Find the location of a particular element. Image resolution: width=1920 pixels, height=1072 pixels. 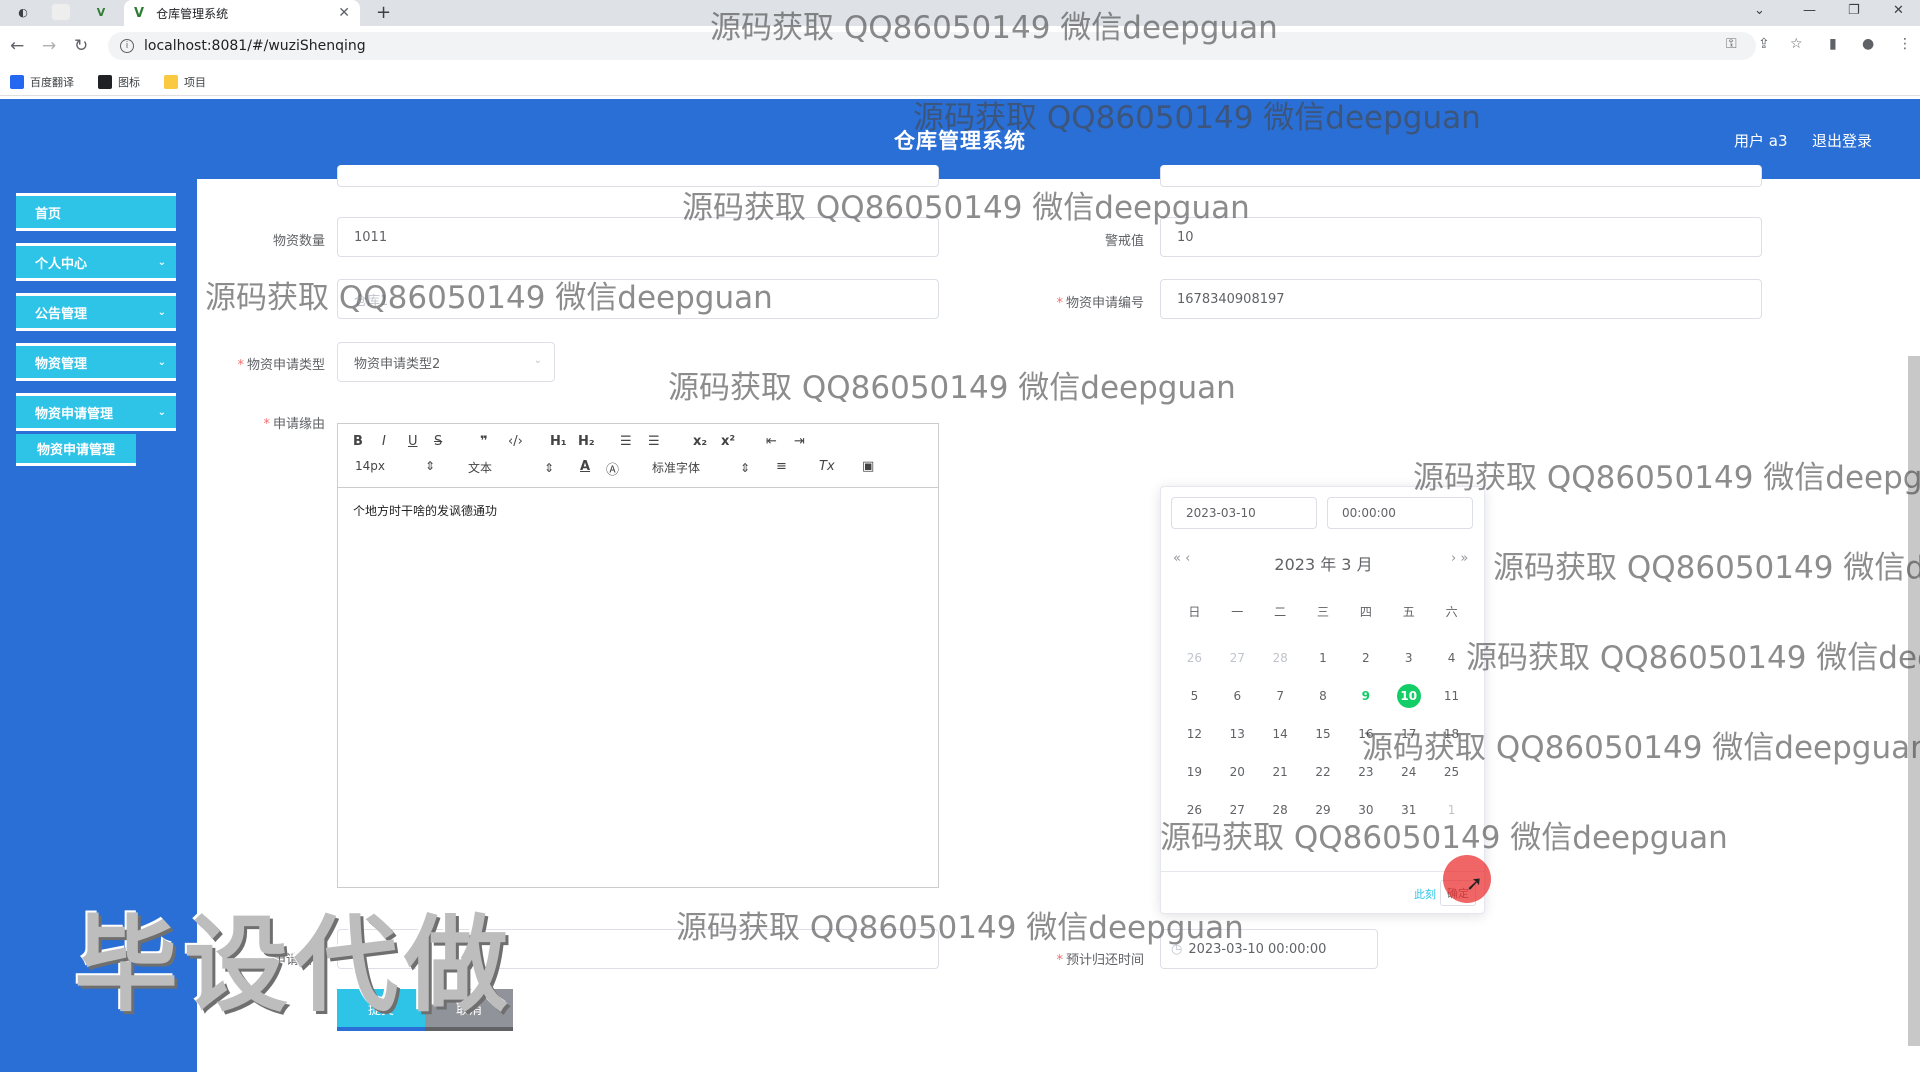

profile-icon: ● is located at coordinates (1868, 44).